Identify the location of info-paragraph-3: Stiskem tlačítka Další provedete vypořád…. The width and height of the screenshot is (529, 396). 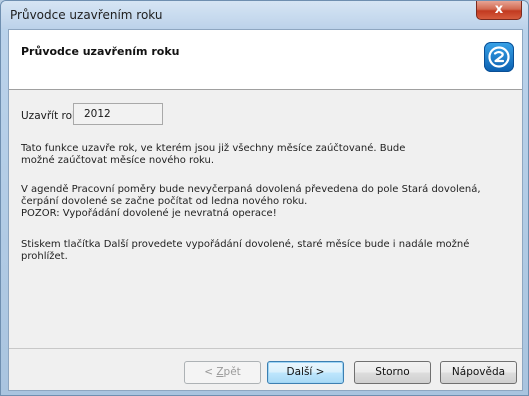
(245, 250).